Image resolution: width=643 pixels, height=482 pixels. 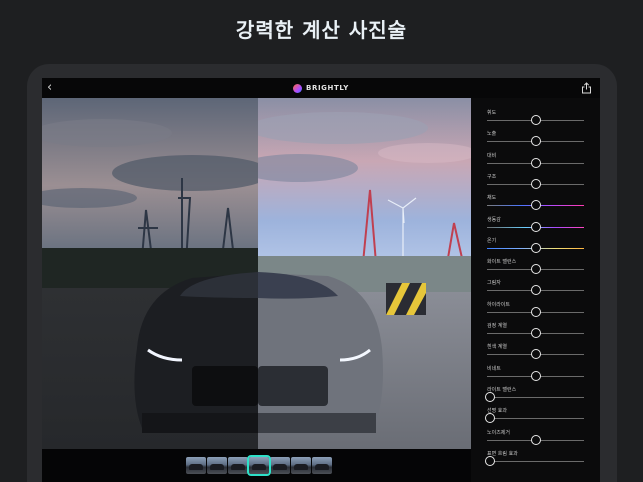 I want to click on adjustment-row: 구조, so click(x=535, y=182).